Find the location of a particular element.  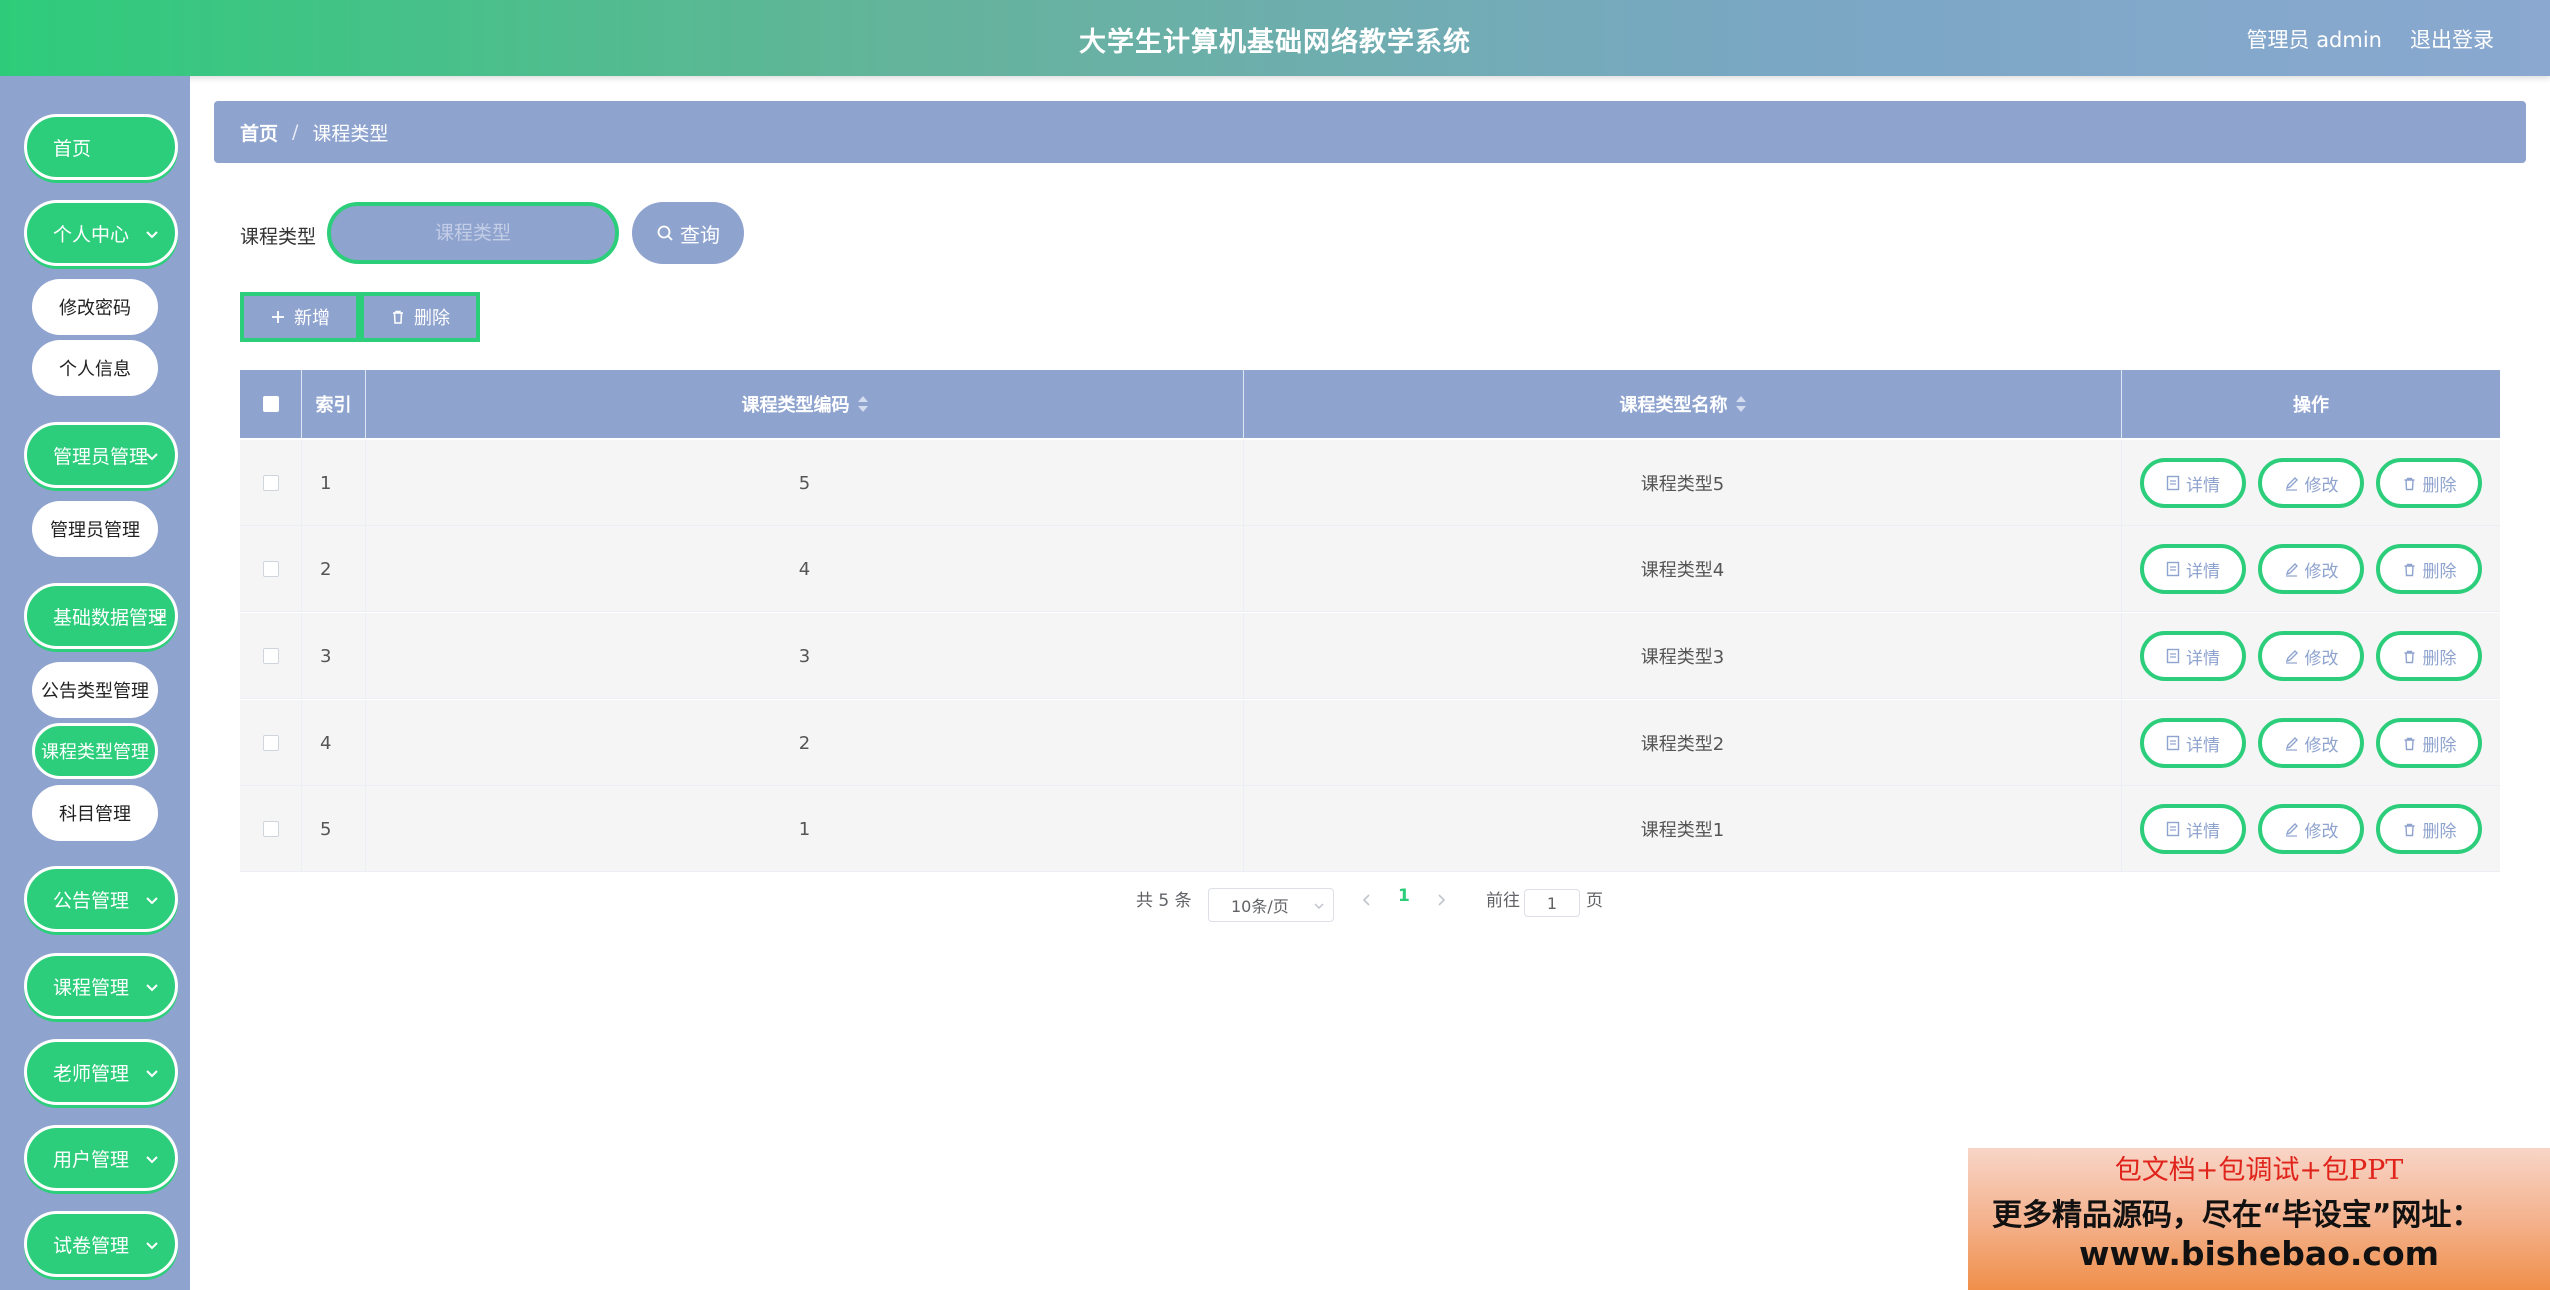

sidebar-item-teacher: 老师管理 is located at coordinates (101, 1072).